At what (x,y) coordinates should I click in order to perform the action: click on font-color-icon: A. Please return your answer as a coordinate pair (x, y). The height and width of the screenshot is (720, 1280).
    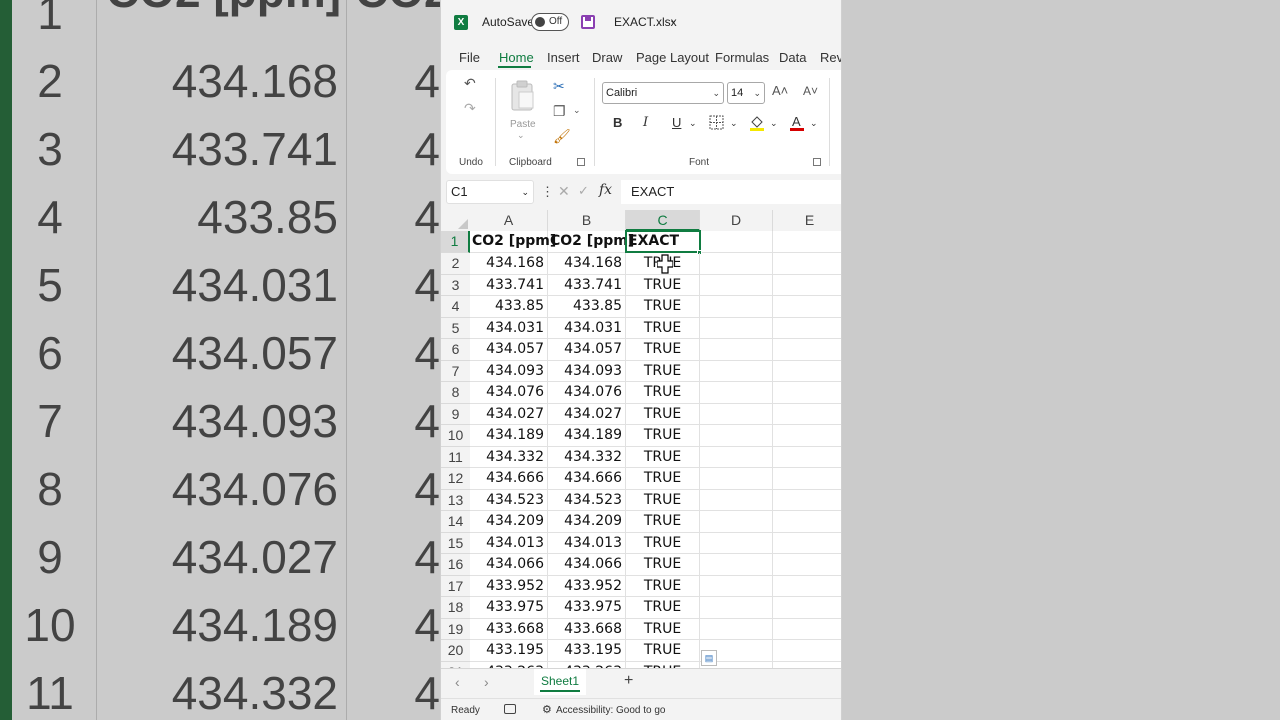
    Looking at the image, I should click on (797, 123).